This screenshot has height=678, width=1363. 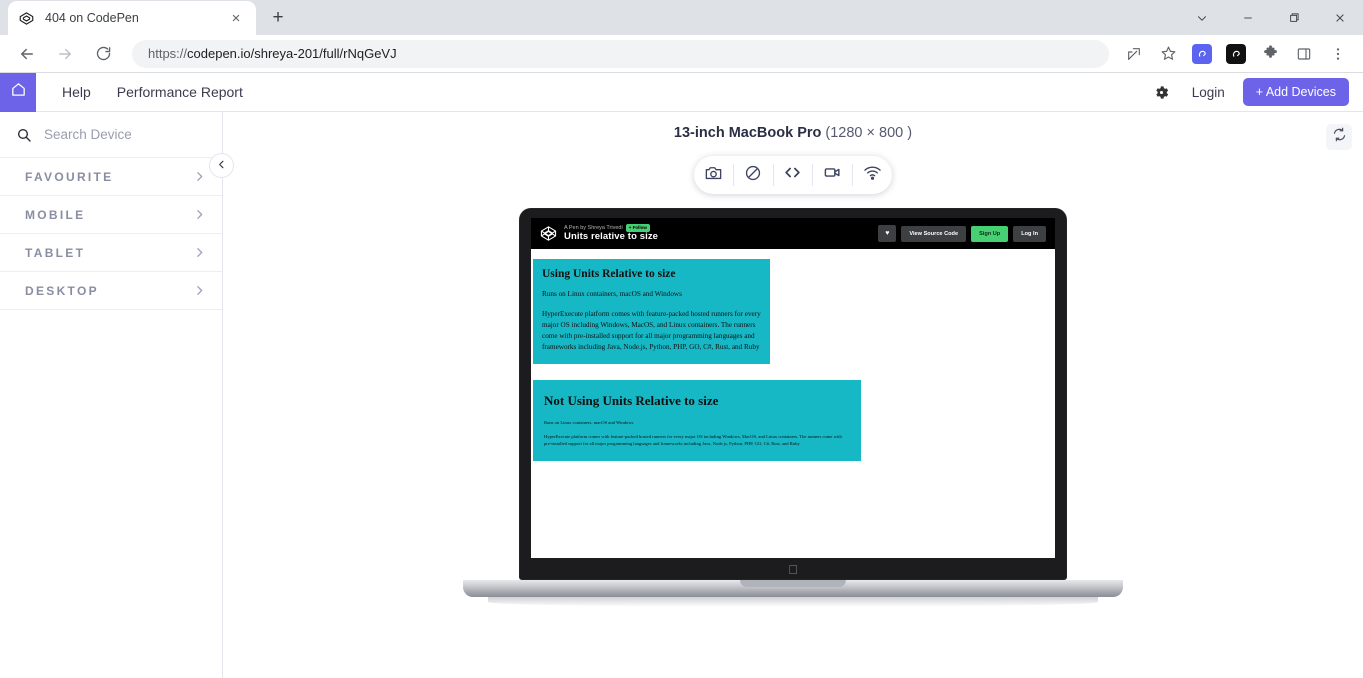 I want to click on window-controls, so click(x=1271, y=17).